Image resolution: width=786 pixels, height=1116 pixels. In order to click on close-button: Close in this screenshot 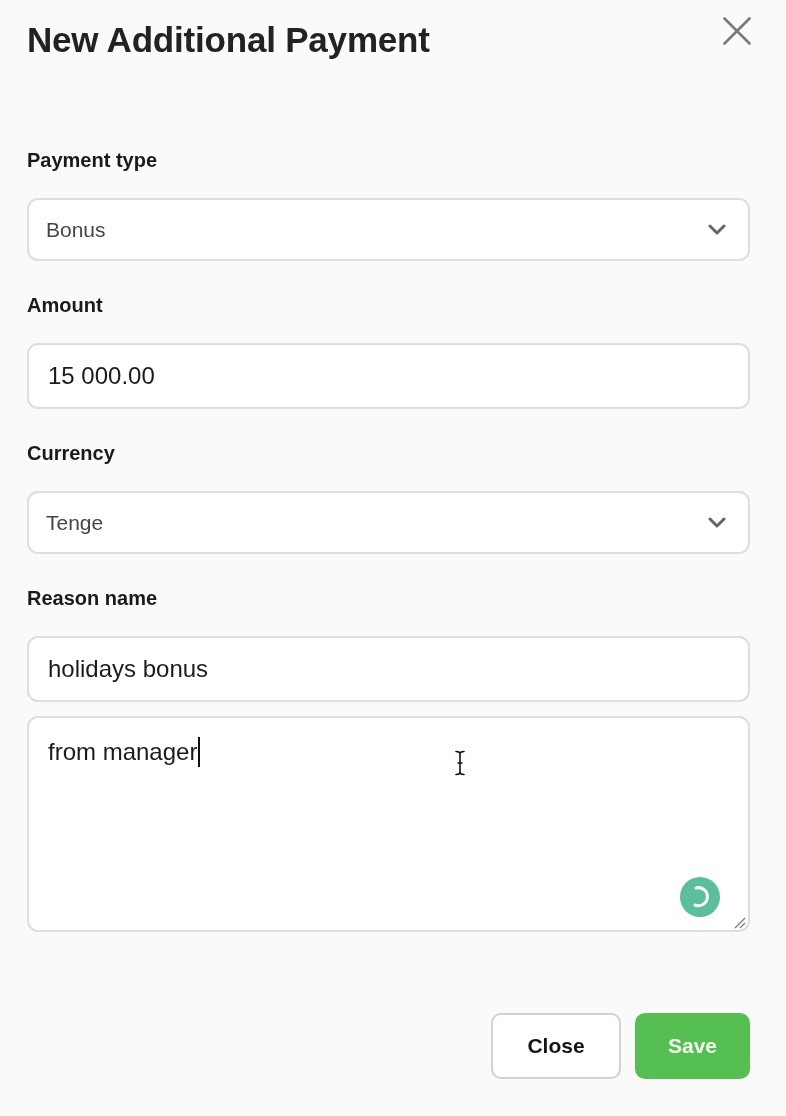, I will do `click(556, 1046)`.